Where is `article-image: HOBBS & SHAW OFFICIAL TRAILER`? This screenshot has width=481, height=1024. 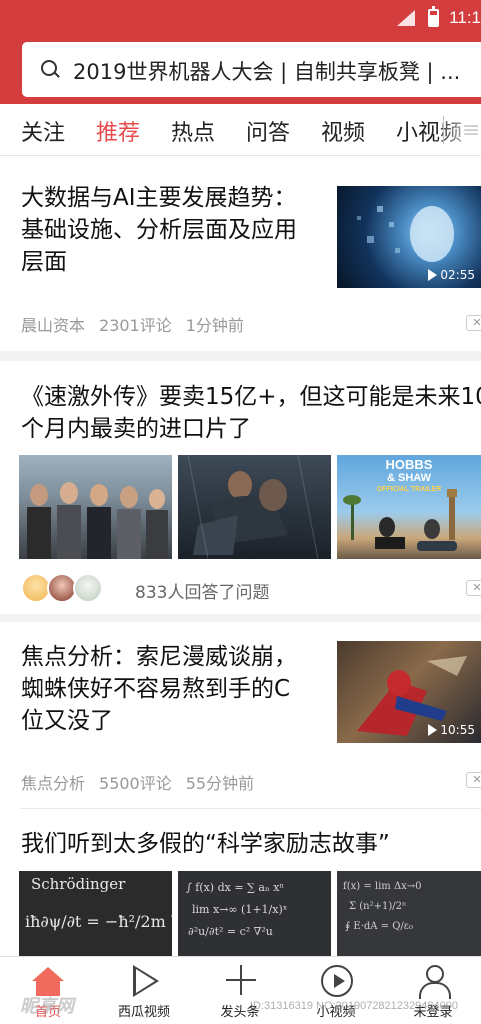
article-image: HOBBS & SHAW OFFICIAL TRAILER is located at coordinates (409, 507).